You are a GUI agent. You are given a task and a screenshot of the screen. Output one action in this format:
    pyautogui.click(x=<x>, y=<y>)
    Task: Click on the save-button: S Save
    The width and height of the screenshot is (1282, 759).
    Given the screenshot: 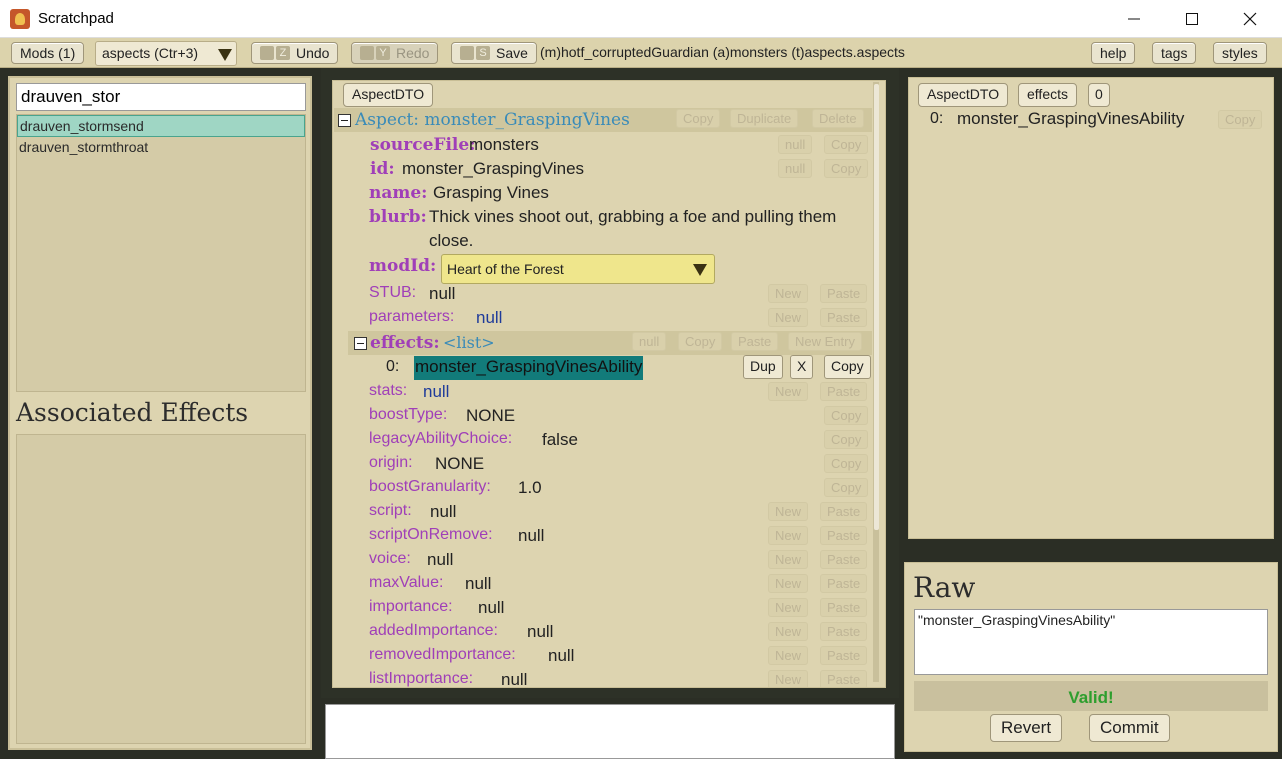 What is the action you would take?
    pyautogui.click(x=494, y=53)
    